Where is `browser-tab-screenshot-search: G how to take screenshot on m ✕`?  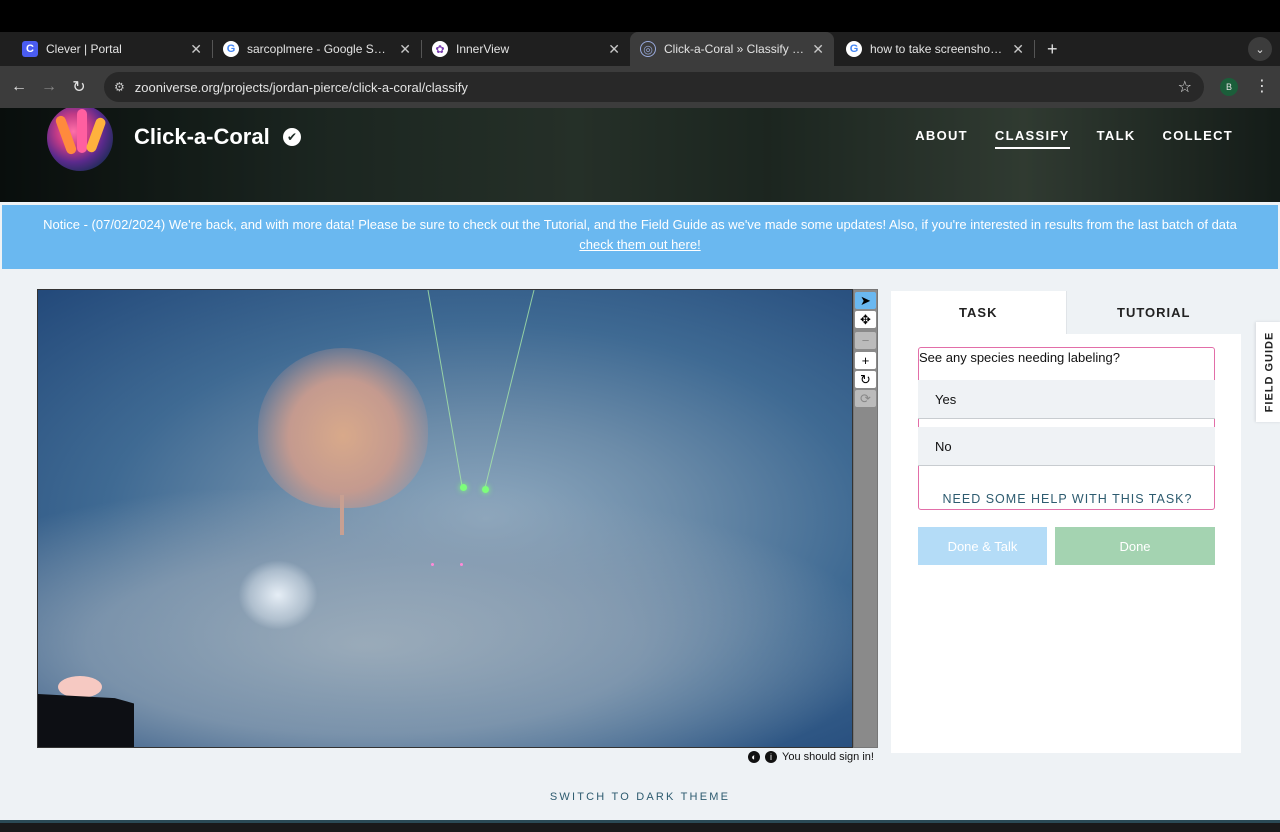
browser-tab-screenshot-search: G how to take screenshot on m ✕ is located at coordinates (934, 49).